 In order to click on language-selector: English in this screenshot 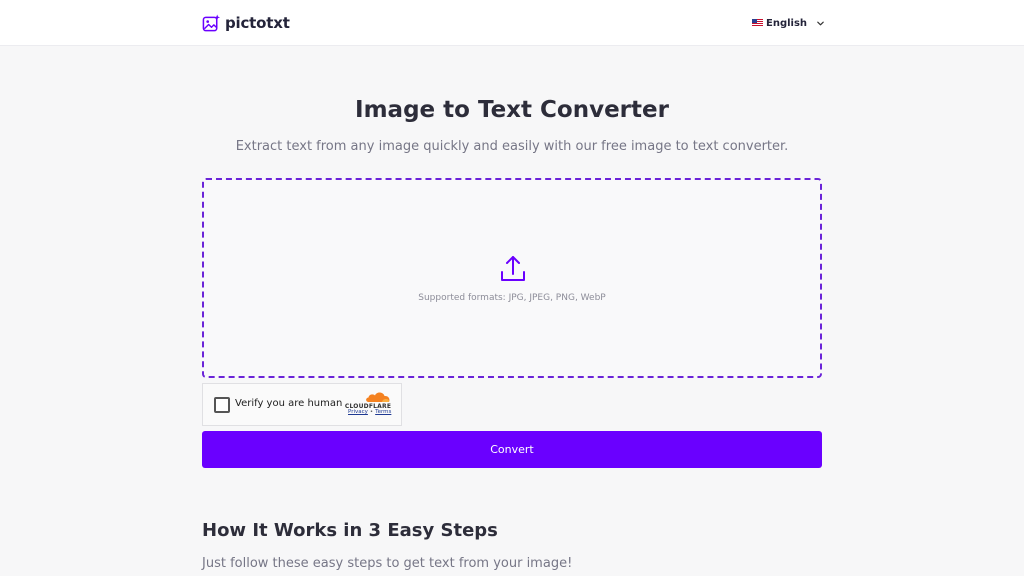, I will do `click(788, 23)`.